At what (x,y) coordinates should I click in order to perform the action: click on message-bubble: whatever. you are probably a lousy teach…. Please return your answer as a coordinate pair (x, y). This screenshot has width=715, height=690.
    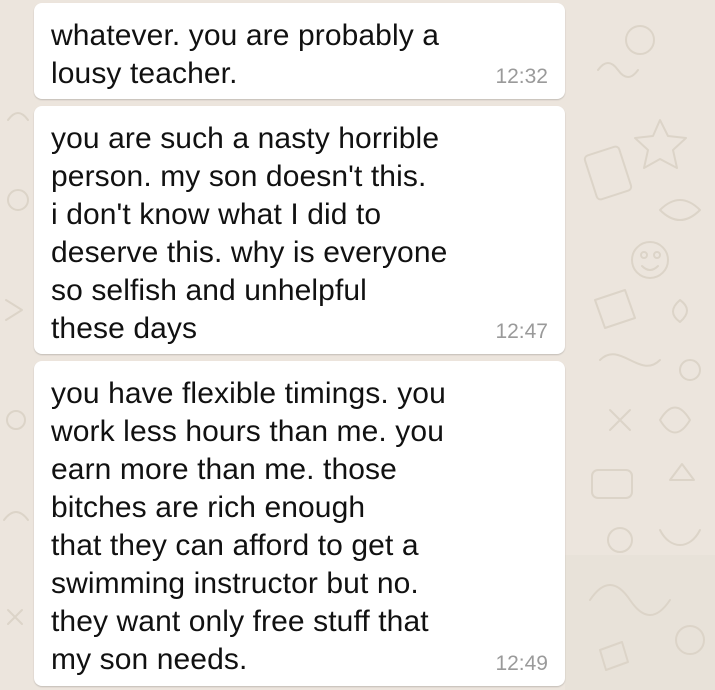
    Looking at the image, I should click on (299, 51).